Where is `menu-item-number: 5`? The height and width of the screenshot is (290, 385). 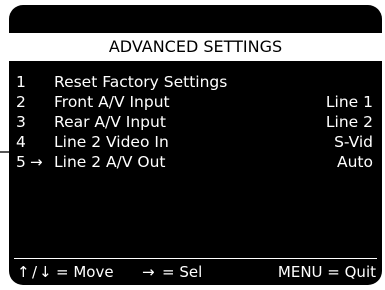
menu-item-number: 5 is located at coordinates (21, 162).